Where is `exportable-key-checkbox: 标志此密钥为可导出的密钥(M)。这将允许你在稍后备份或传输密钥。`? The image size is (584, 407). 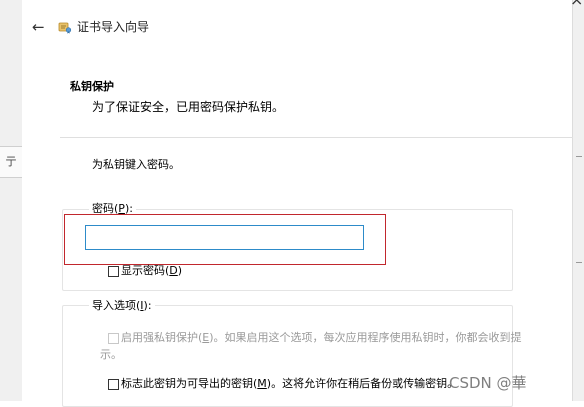 exportable-key-checkbox: 标志此密钥为可导出的密钥(M)。这将允许你在稍后备份或传输密钥。 is located at coordinates (283, 384).